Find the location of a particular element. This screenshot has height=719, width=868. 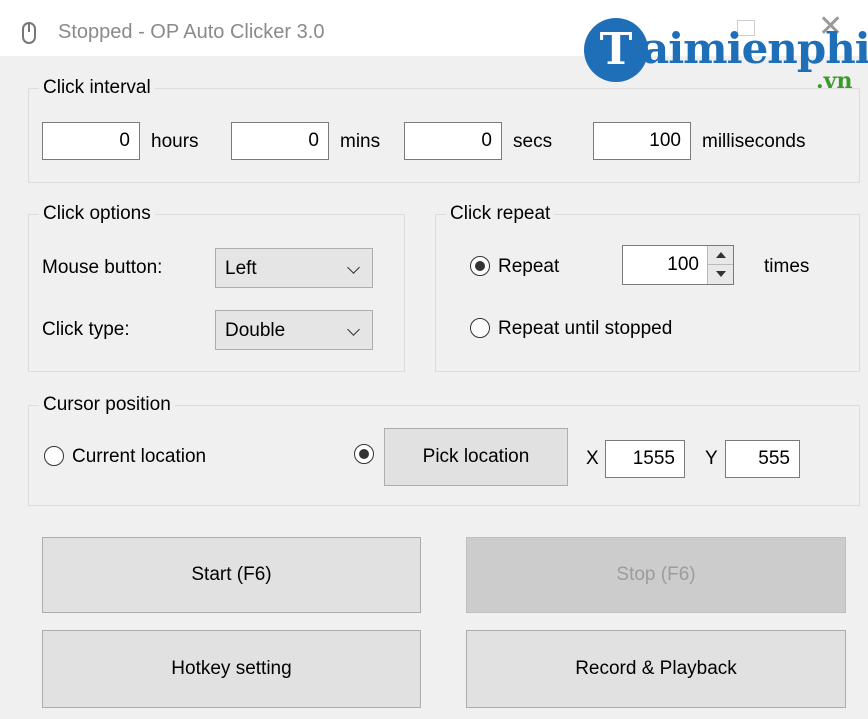

x-coordinate-input: 1555 is located at coordinates (645, 459).